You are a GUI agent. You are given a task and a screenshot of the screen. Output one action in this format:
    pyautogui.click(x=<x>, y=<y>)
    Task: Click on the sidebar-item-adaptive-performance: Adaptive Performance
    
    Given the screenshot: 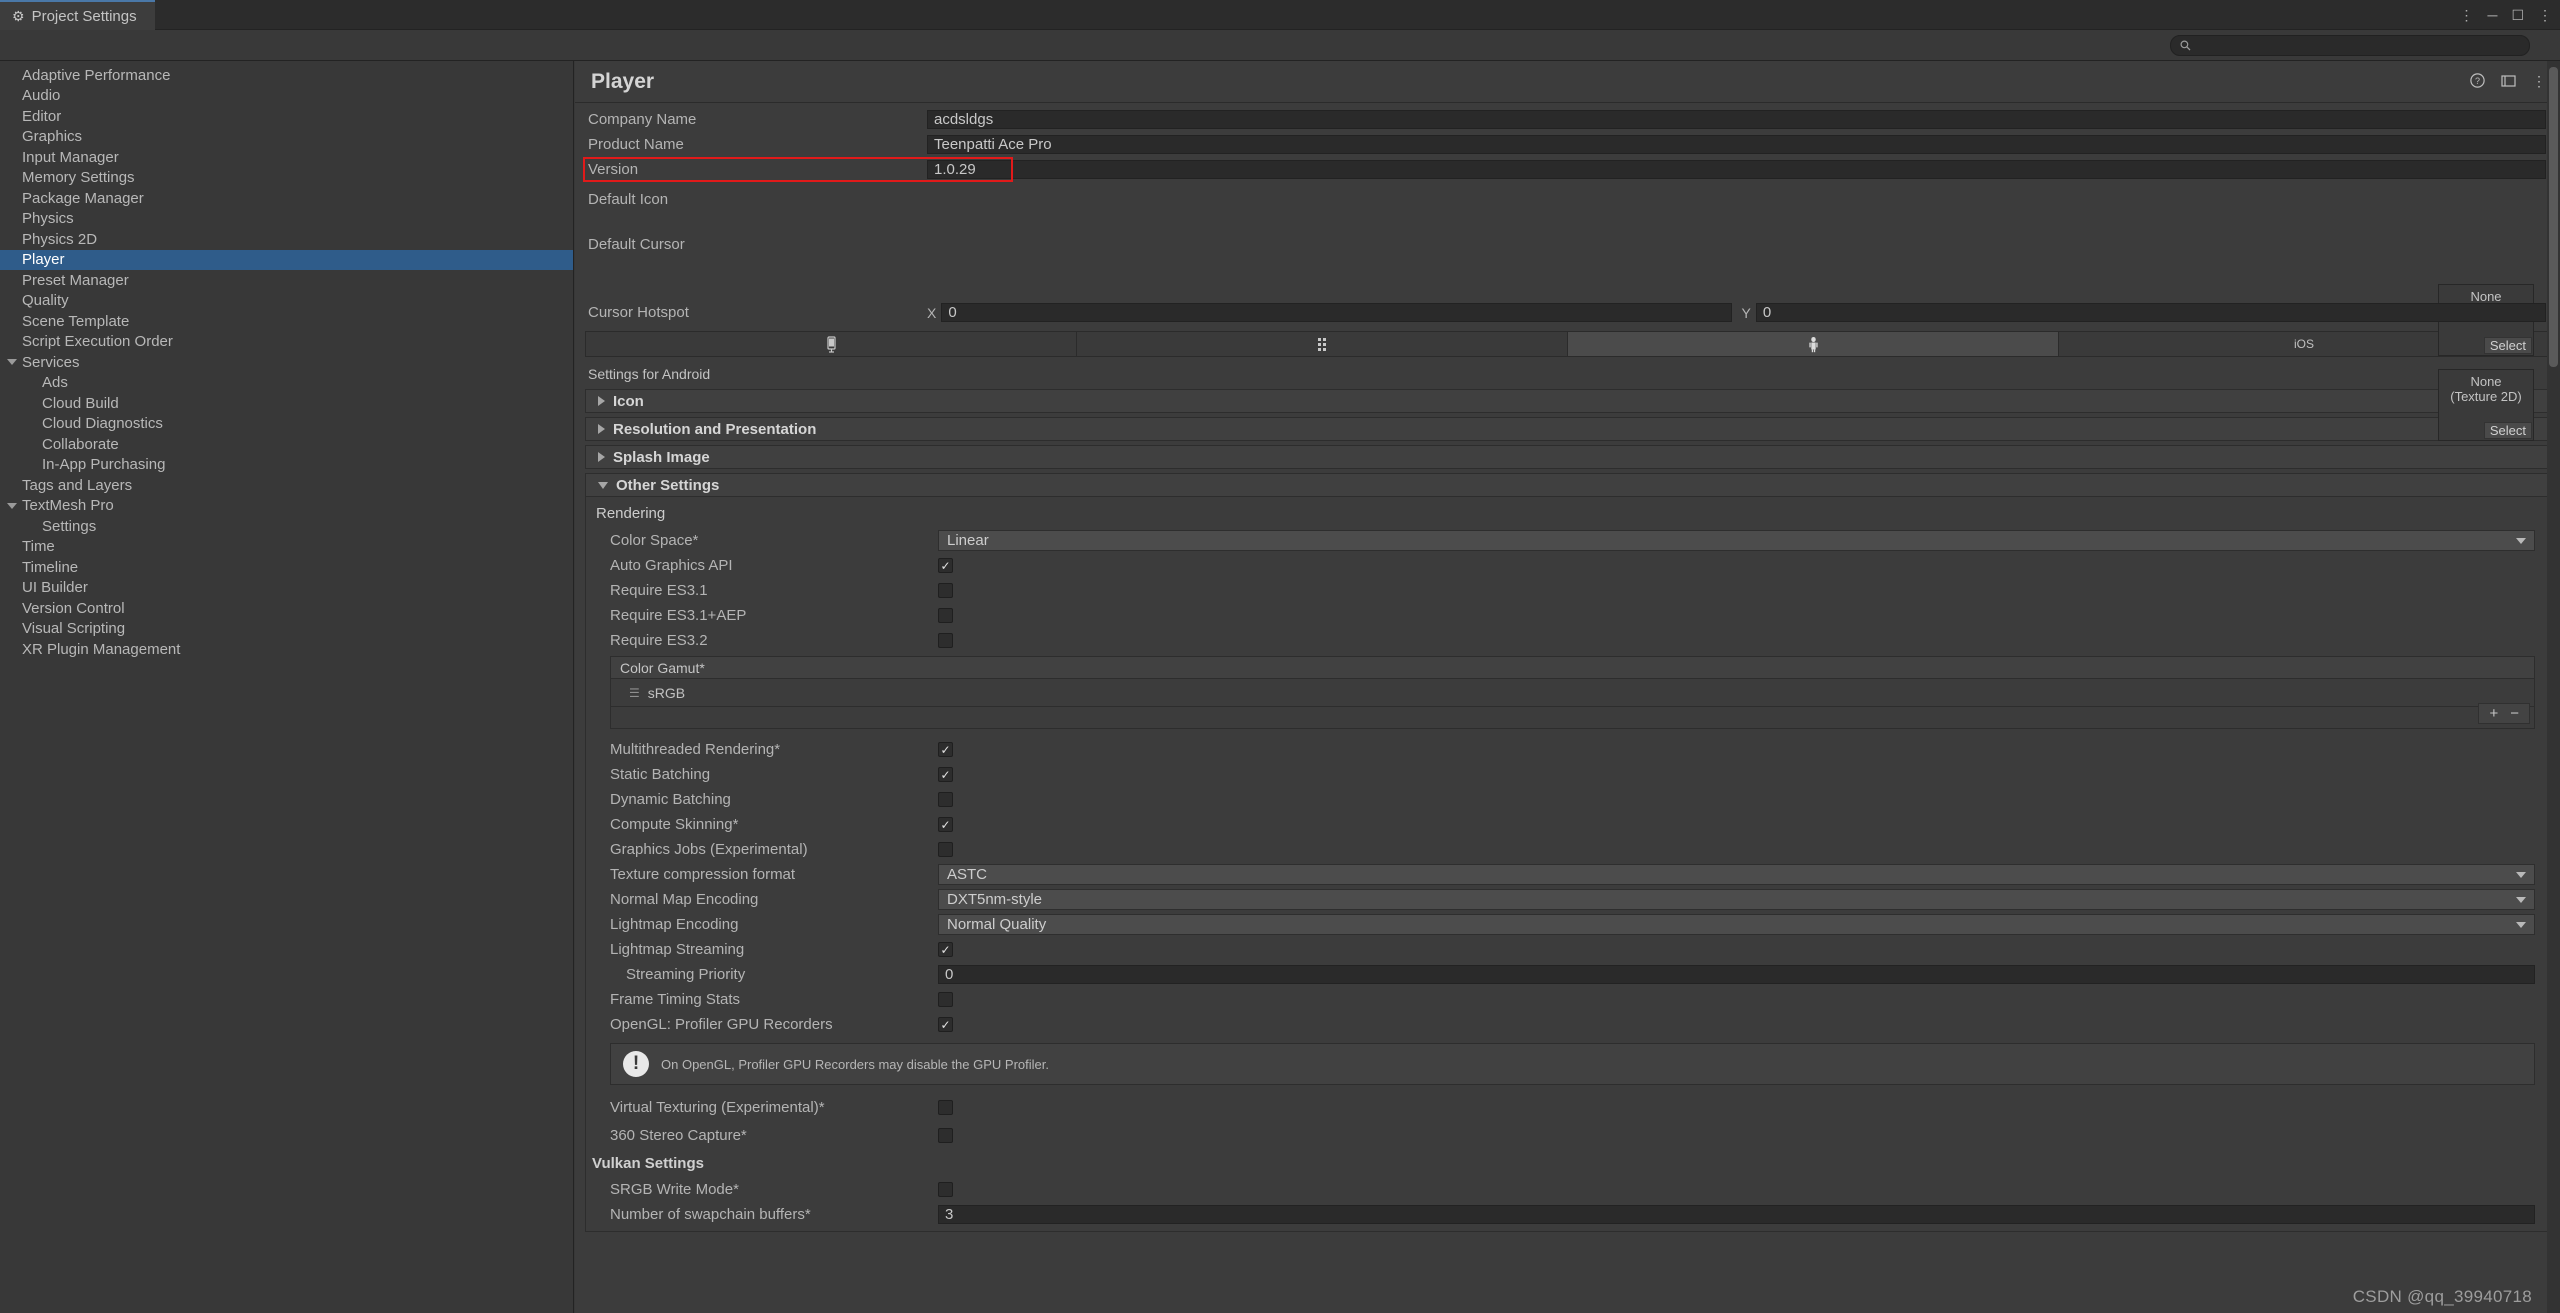 What is the action you would take?
    pyautogui.click(x=286, y=75)
    